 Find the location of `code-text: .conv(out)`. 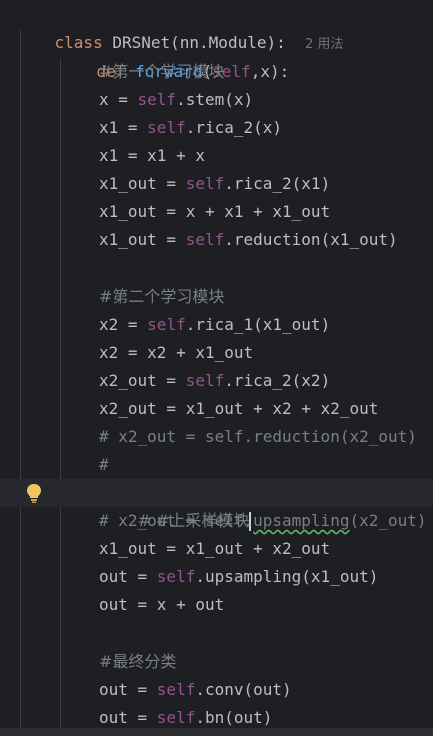

code-text: .conv(out) is located at coordinates (243, 689).